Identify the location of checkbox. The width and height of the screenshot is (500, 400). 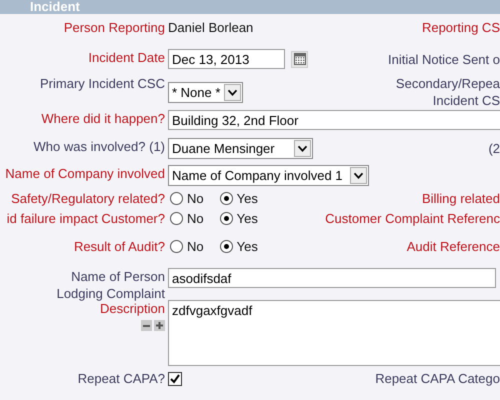
(175, 379).